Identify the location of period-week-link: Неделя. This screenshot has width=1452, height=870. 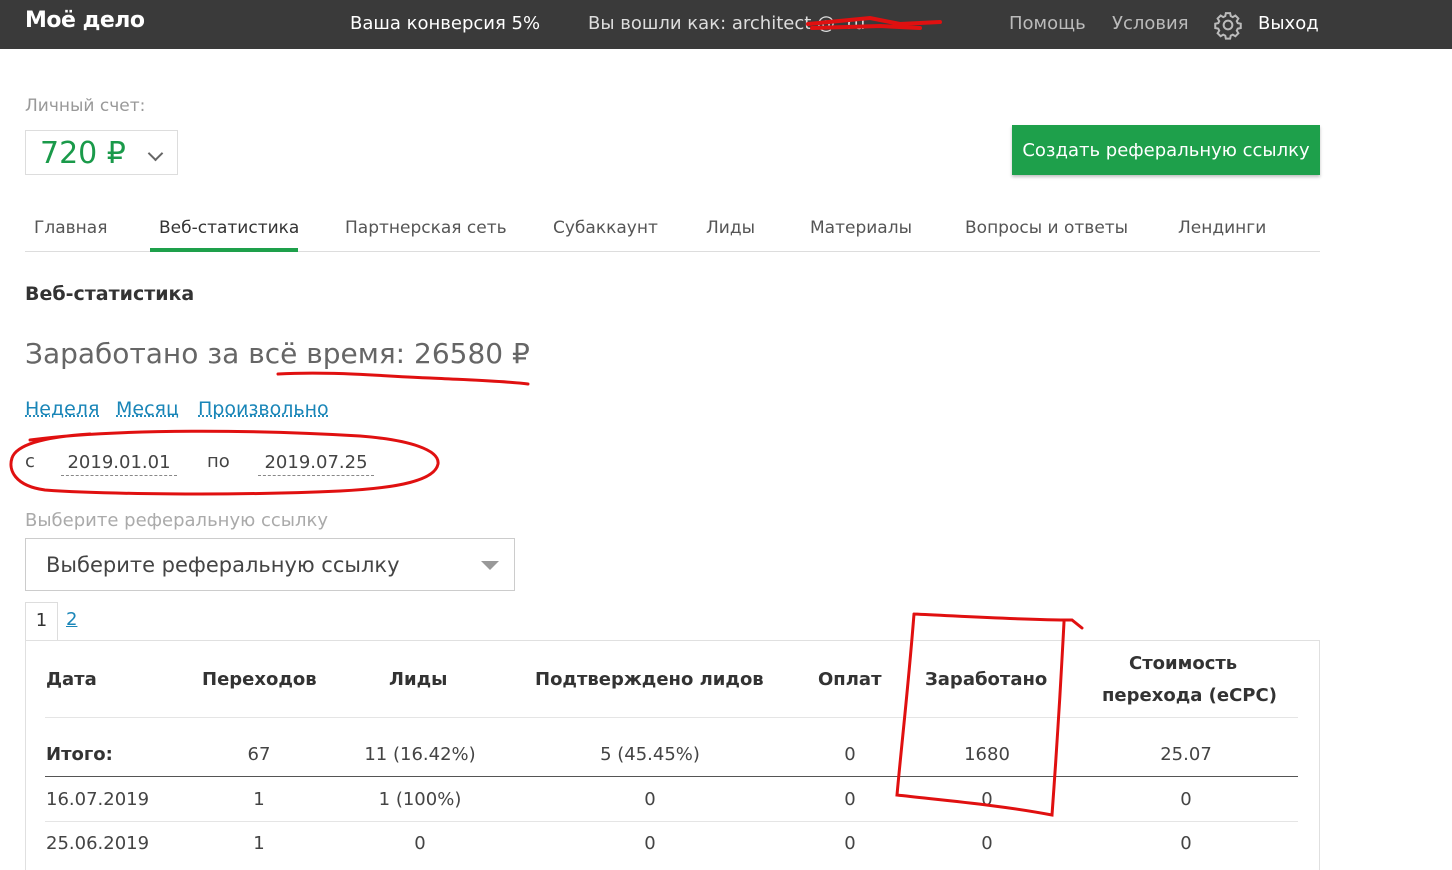
(62, 409).